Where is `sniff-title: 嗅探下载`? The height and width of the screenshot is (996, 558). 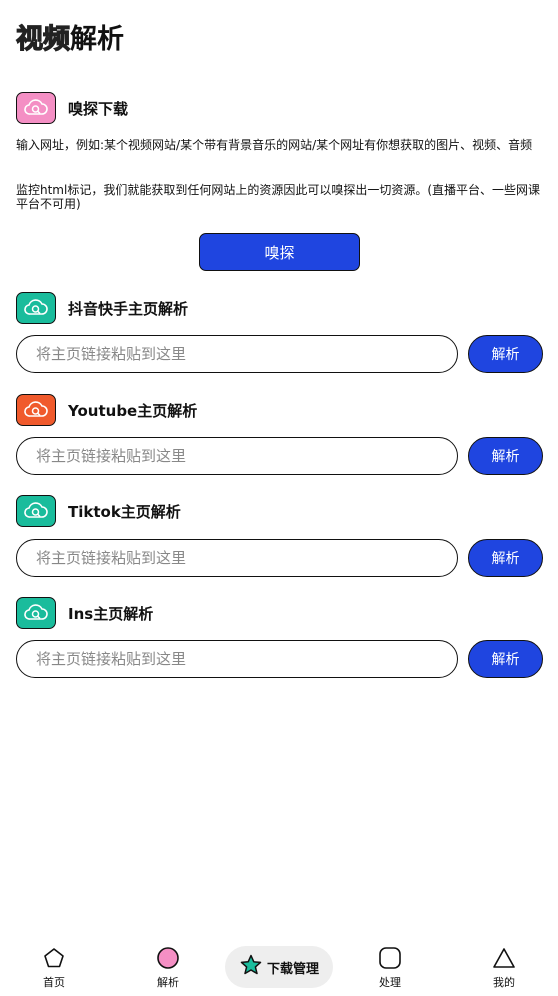 sniff-title: 嗅探下载 is located at coordinates (98, 108).